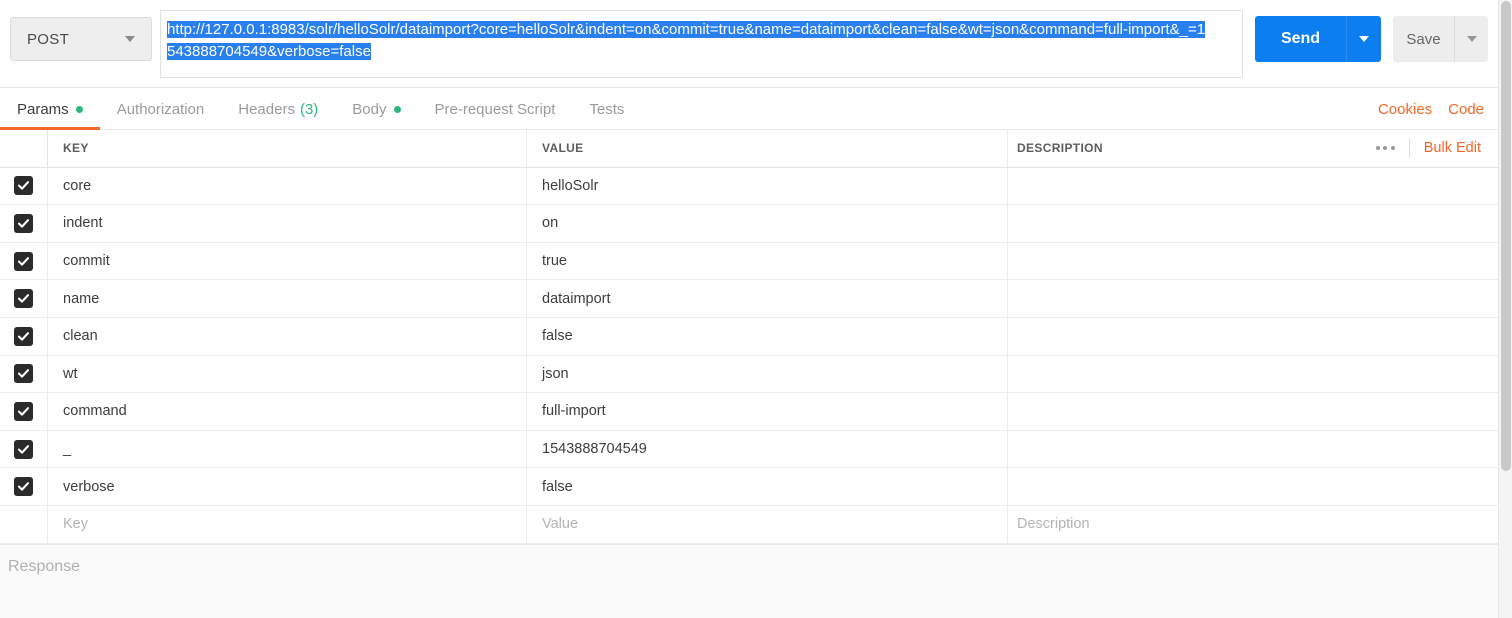 The image size is (1512, 618). What do you see at coordinates (555, 373) in the screenshot?
I see `row-value-value: json` at bounding box center [555, 373].